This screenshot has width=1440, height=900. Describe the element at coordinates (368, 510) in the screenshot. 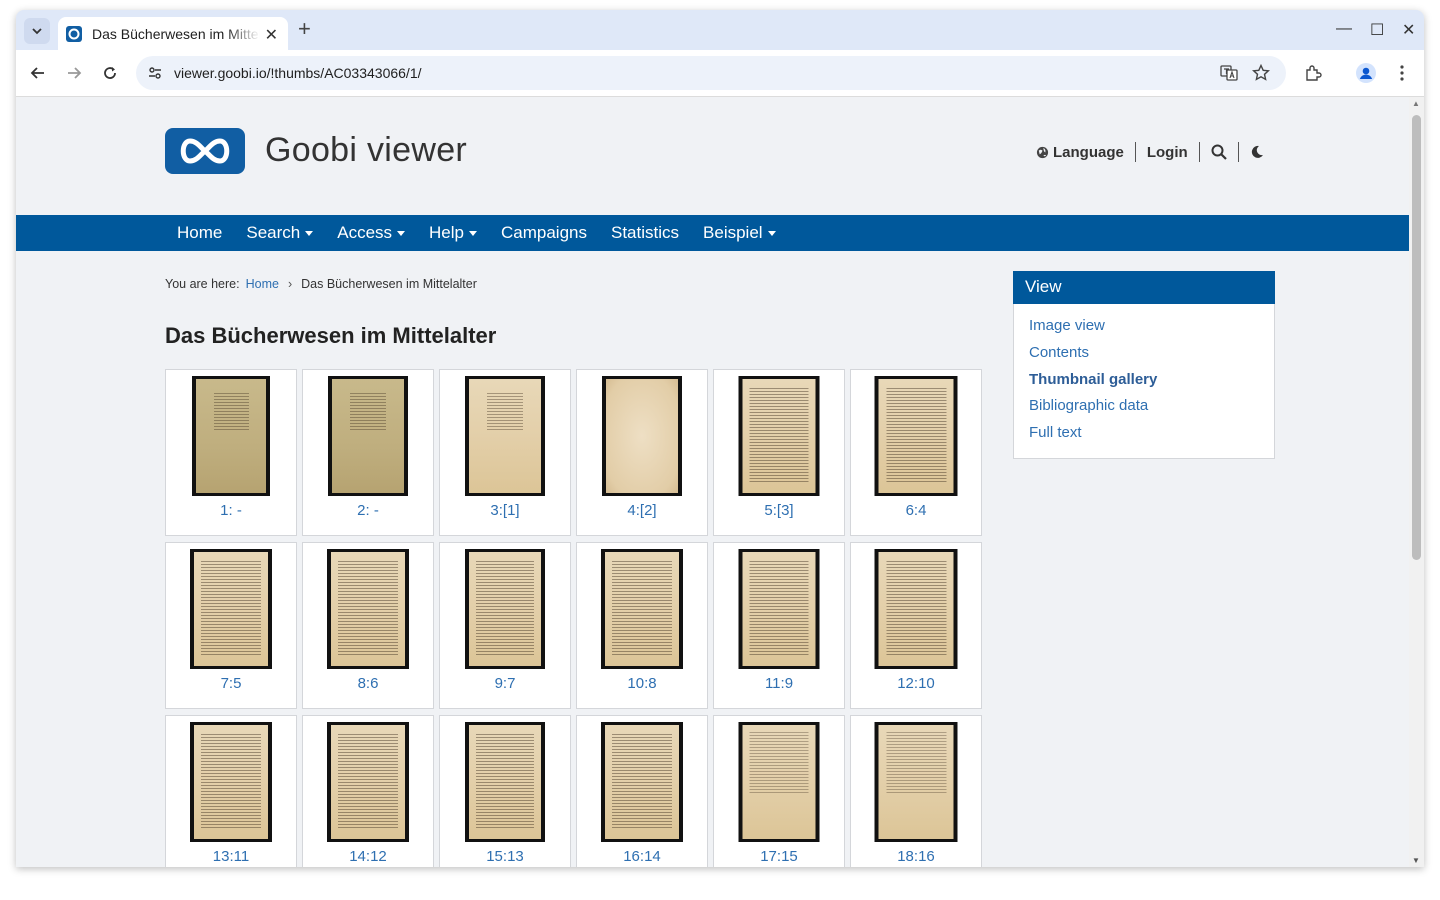

I see `thumbnail-label: 2: -` at that location.